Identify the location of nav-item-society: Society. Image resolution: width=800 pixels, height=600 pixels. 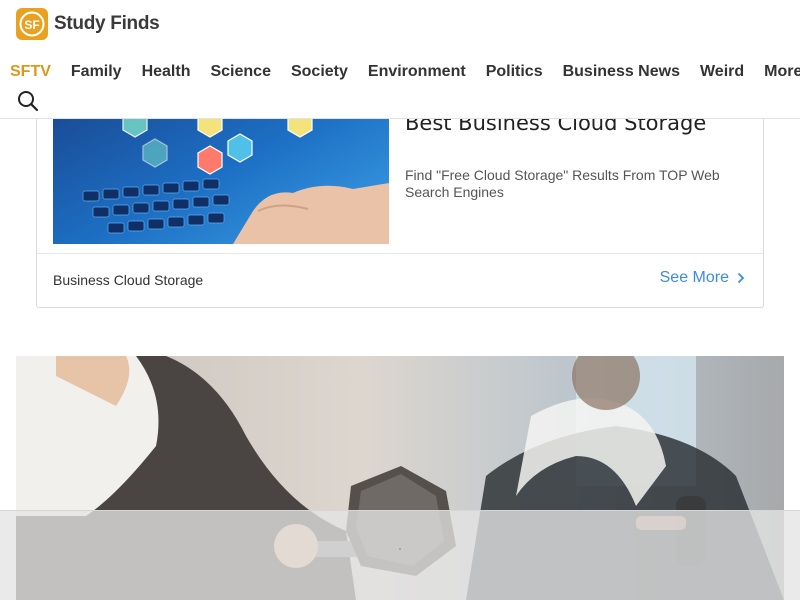
(319, 72).